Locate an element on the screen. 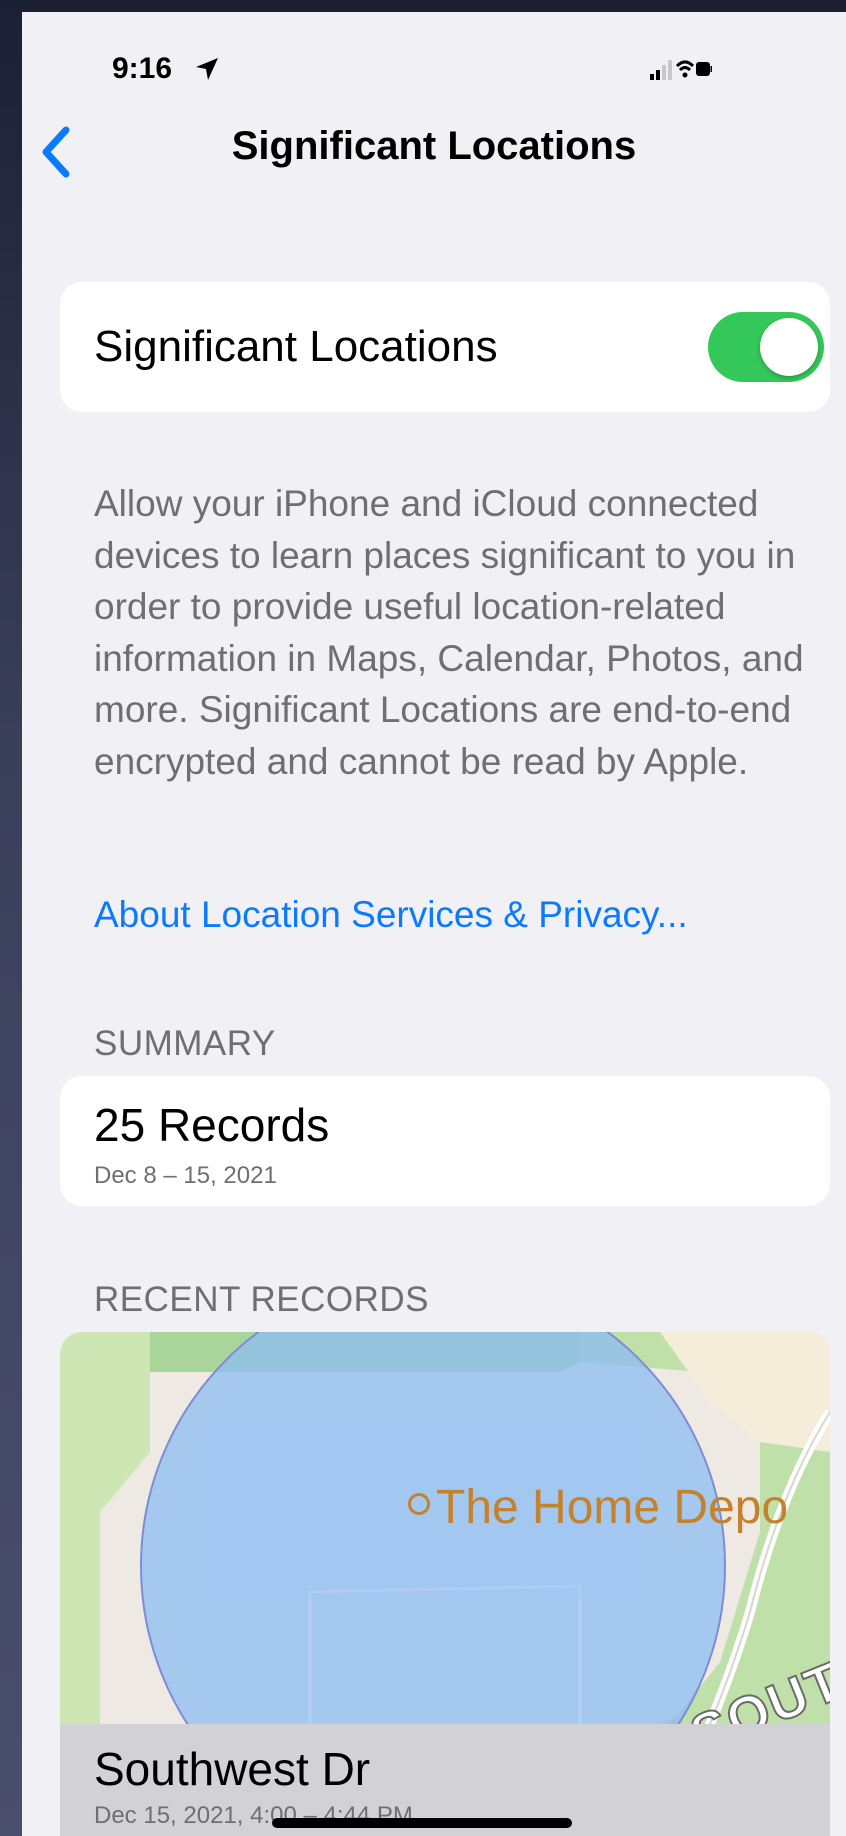 Image resolution: width=846 pixels, height=1836 pixels. summary-date-range: Dec 8 – 15, 2021 is located at coordinates (185, 1175).